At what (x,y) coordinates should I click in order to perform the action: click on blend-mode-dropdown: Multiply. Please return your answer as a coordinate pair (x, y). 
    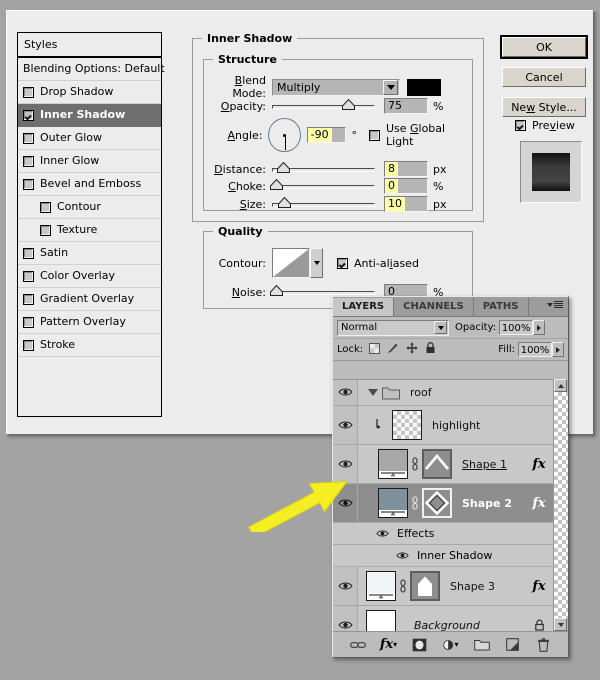
    Looking at the image, I should click on (336, 87).